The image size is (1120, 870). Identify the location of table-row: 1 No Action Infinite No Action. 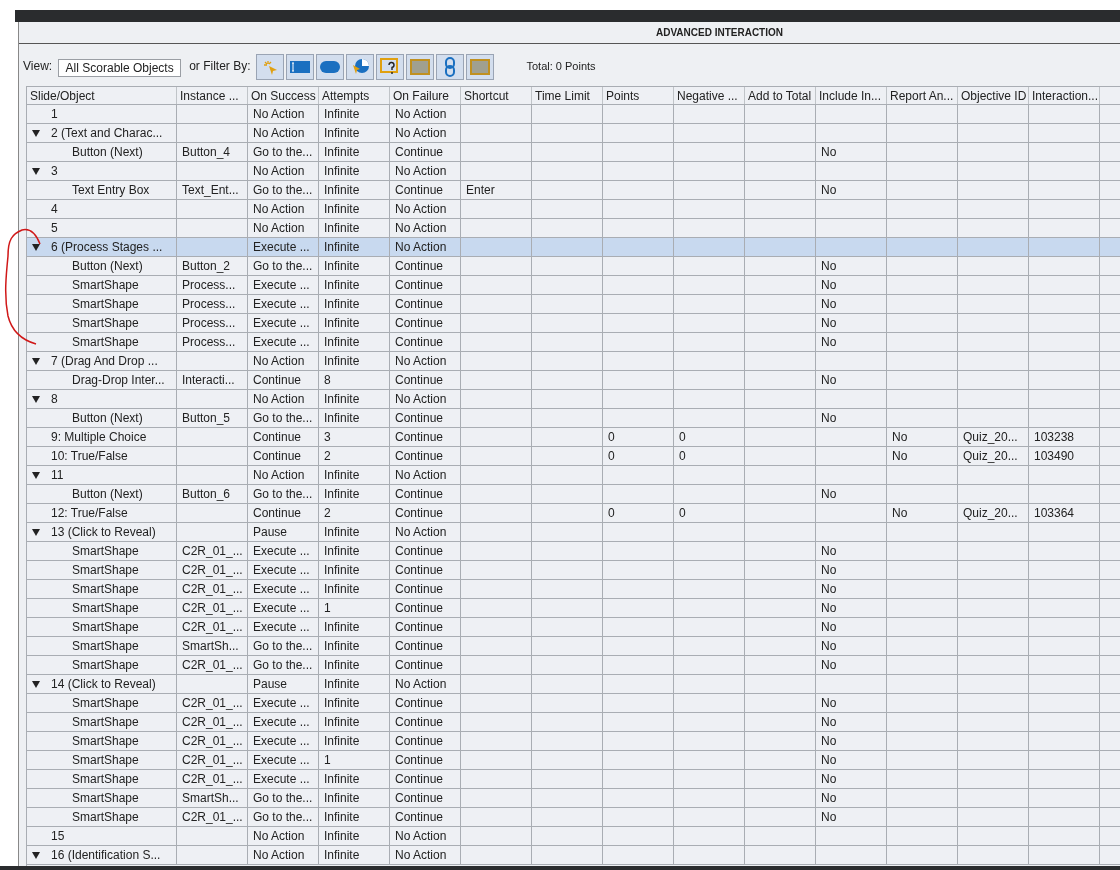
(573, 114).